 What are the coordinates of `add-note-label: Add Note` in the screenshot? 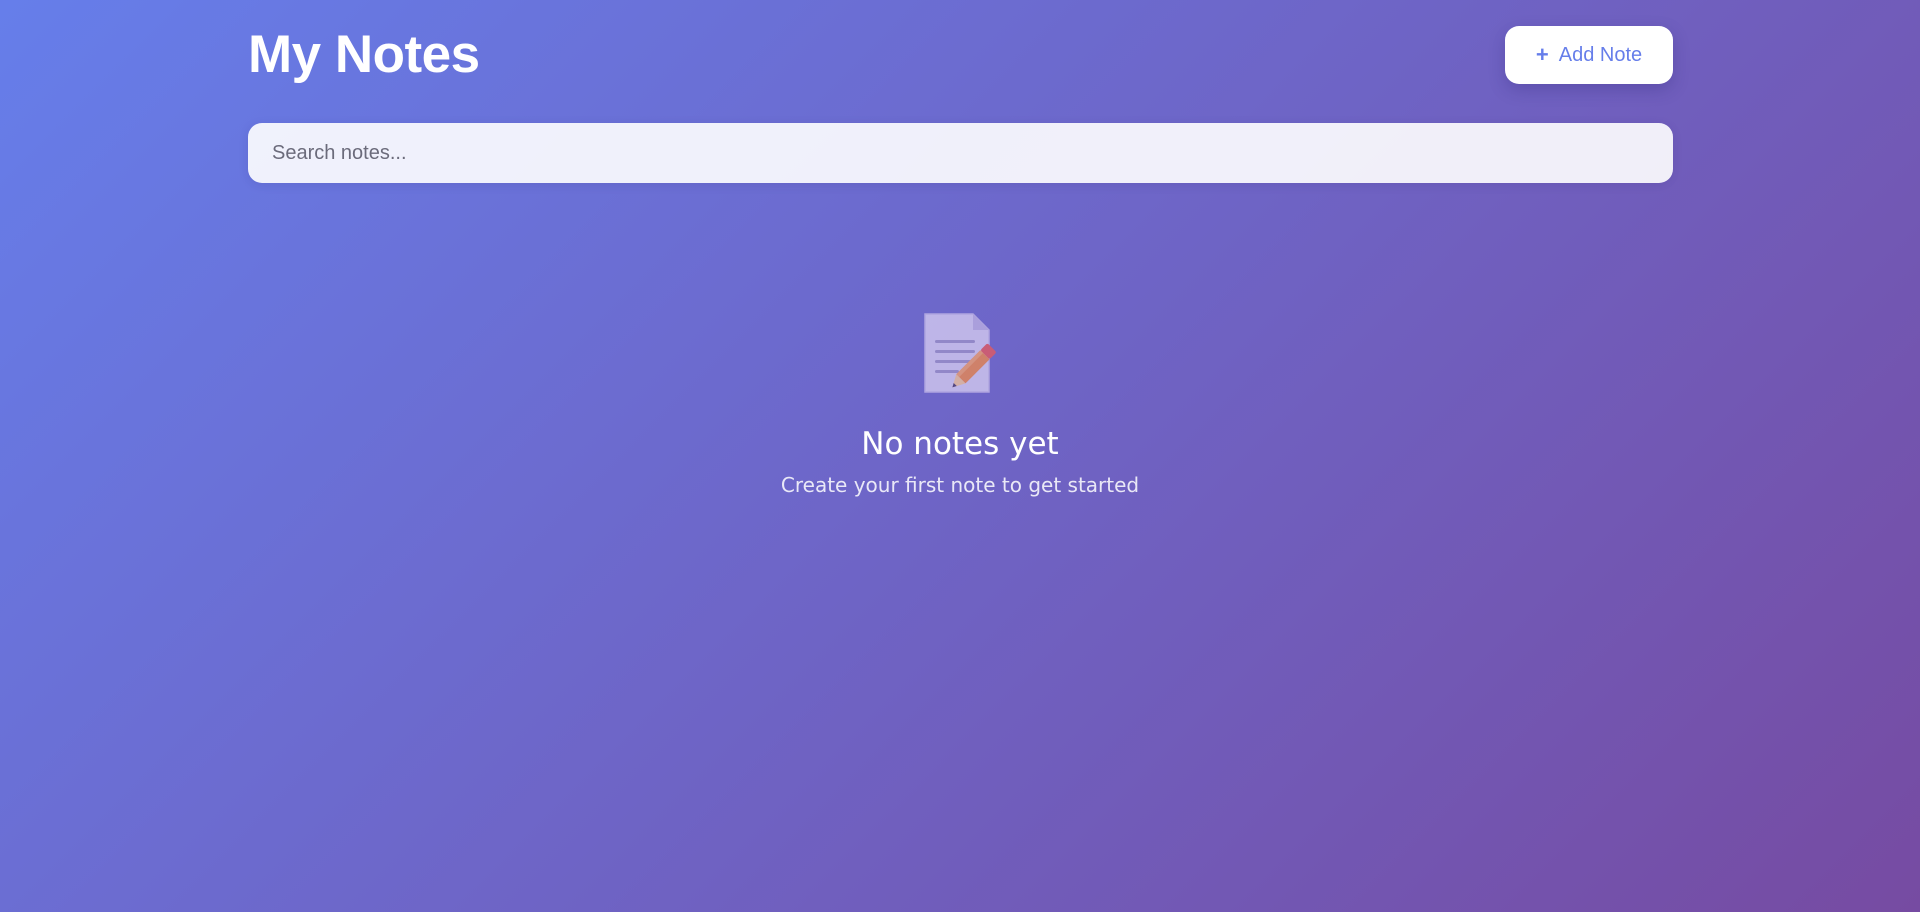 It's located at (1600, 54).